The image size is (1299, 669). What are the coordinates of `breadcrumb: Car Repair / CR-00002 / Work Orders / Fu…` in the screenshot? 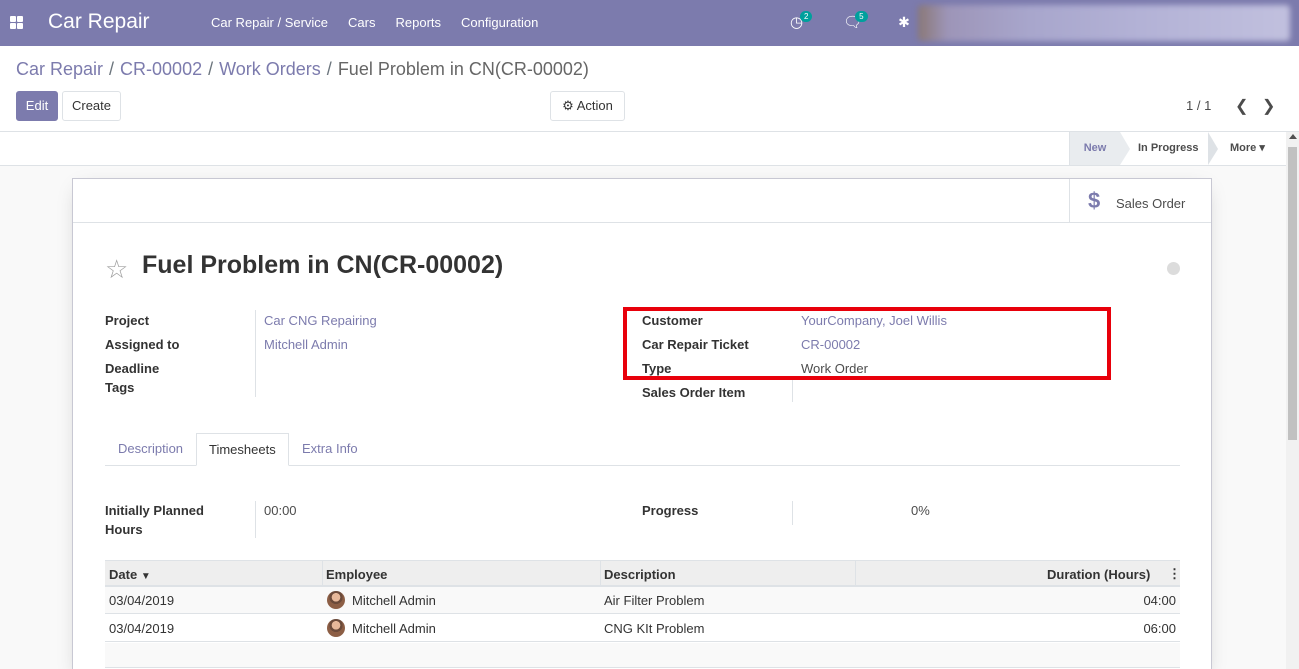 It's located at (302, 69).